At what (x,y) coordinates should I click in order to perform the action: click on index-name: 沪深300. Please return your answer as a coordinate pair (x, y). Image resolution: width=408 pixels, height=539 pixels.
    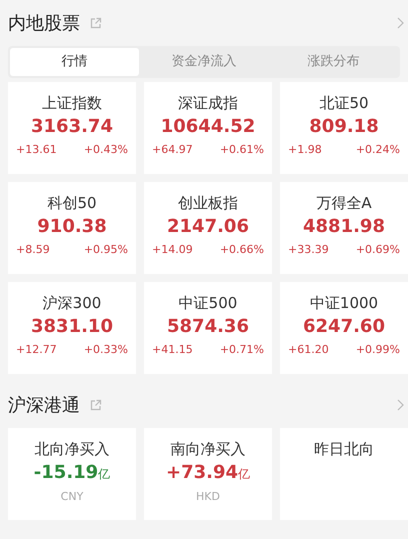
    Looking at the image, I should click on (72, 303).